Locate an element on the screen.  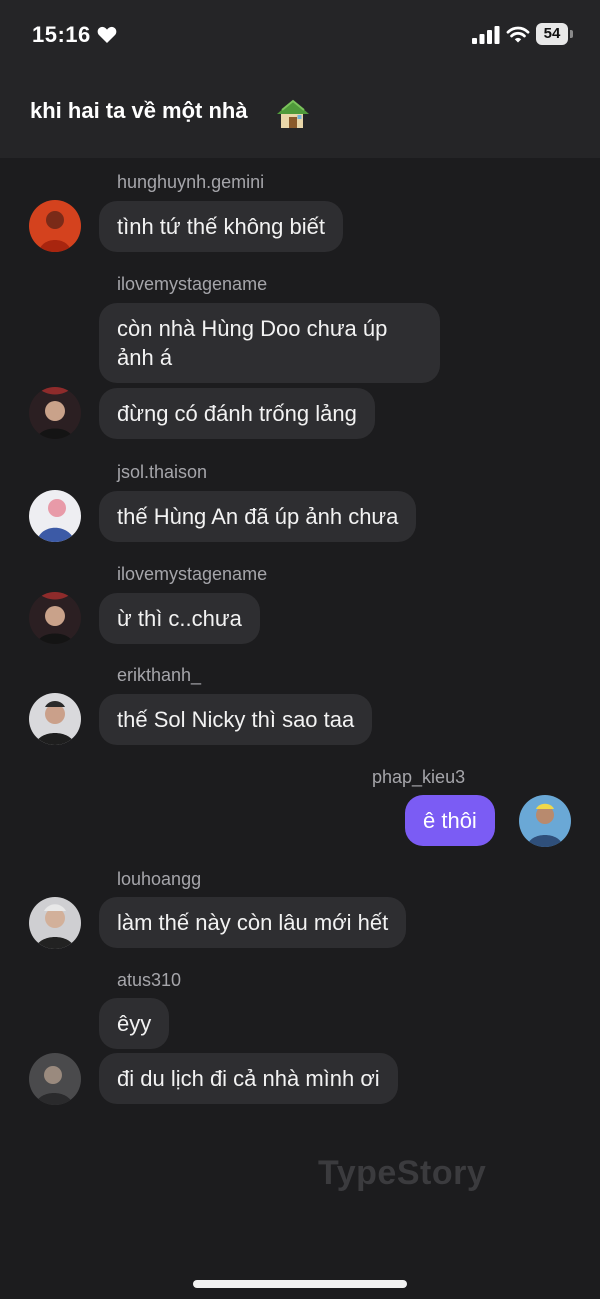
message-text: thế Hùng An đã úp ảnh chưa is located at coordinates (258, 516).